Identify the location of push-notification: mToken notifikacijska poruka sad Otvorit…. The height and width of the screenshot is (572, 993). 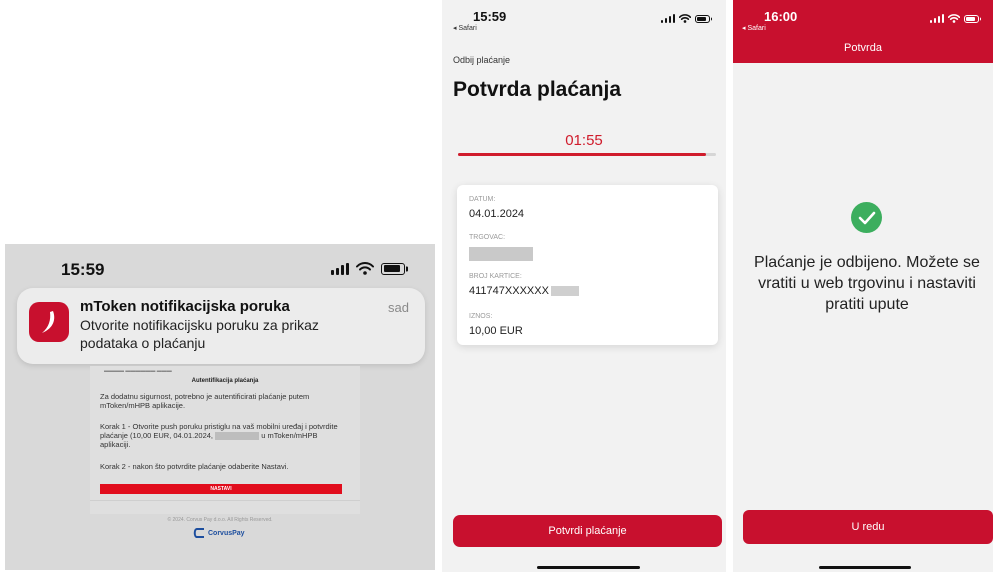
(221, 326).